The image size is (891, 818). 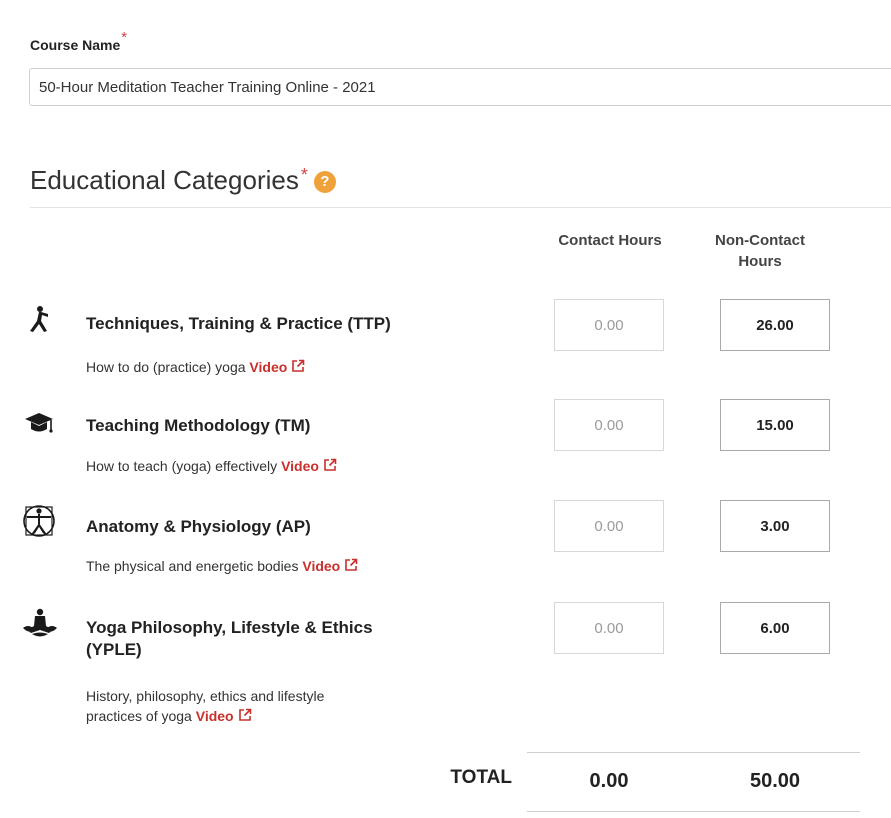 I want to click on category-description-text: How to teach (yoga) effectively, so click(x=182, y=466).